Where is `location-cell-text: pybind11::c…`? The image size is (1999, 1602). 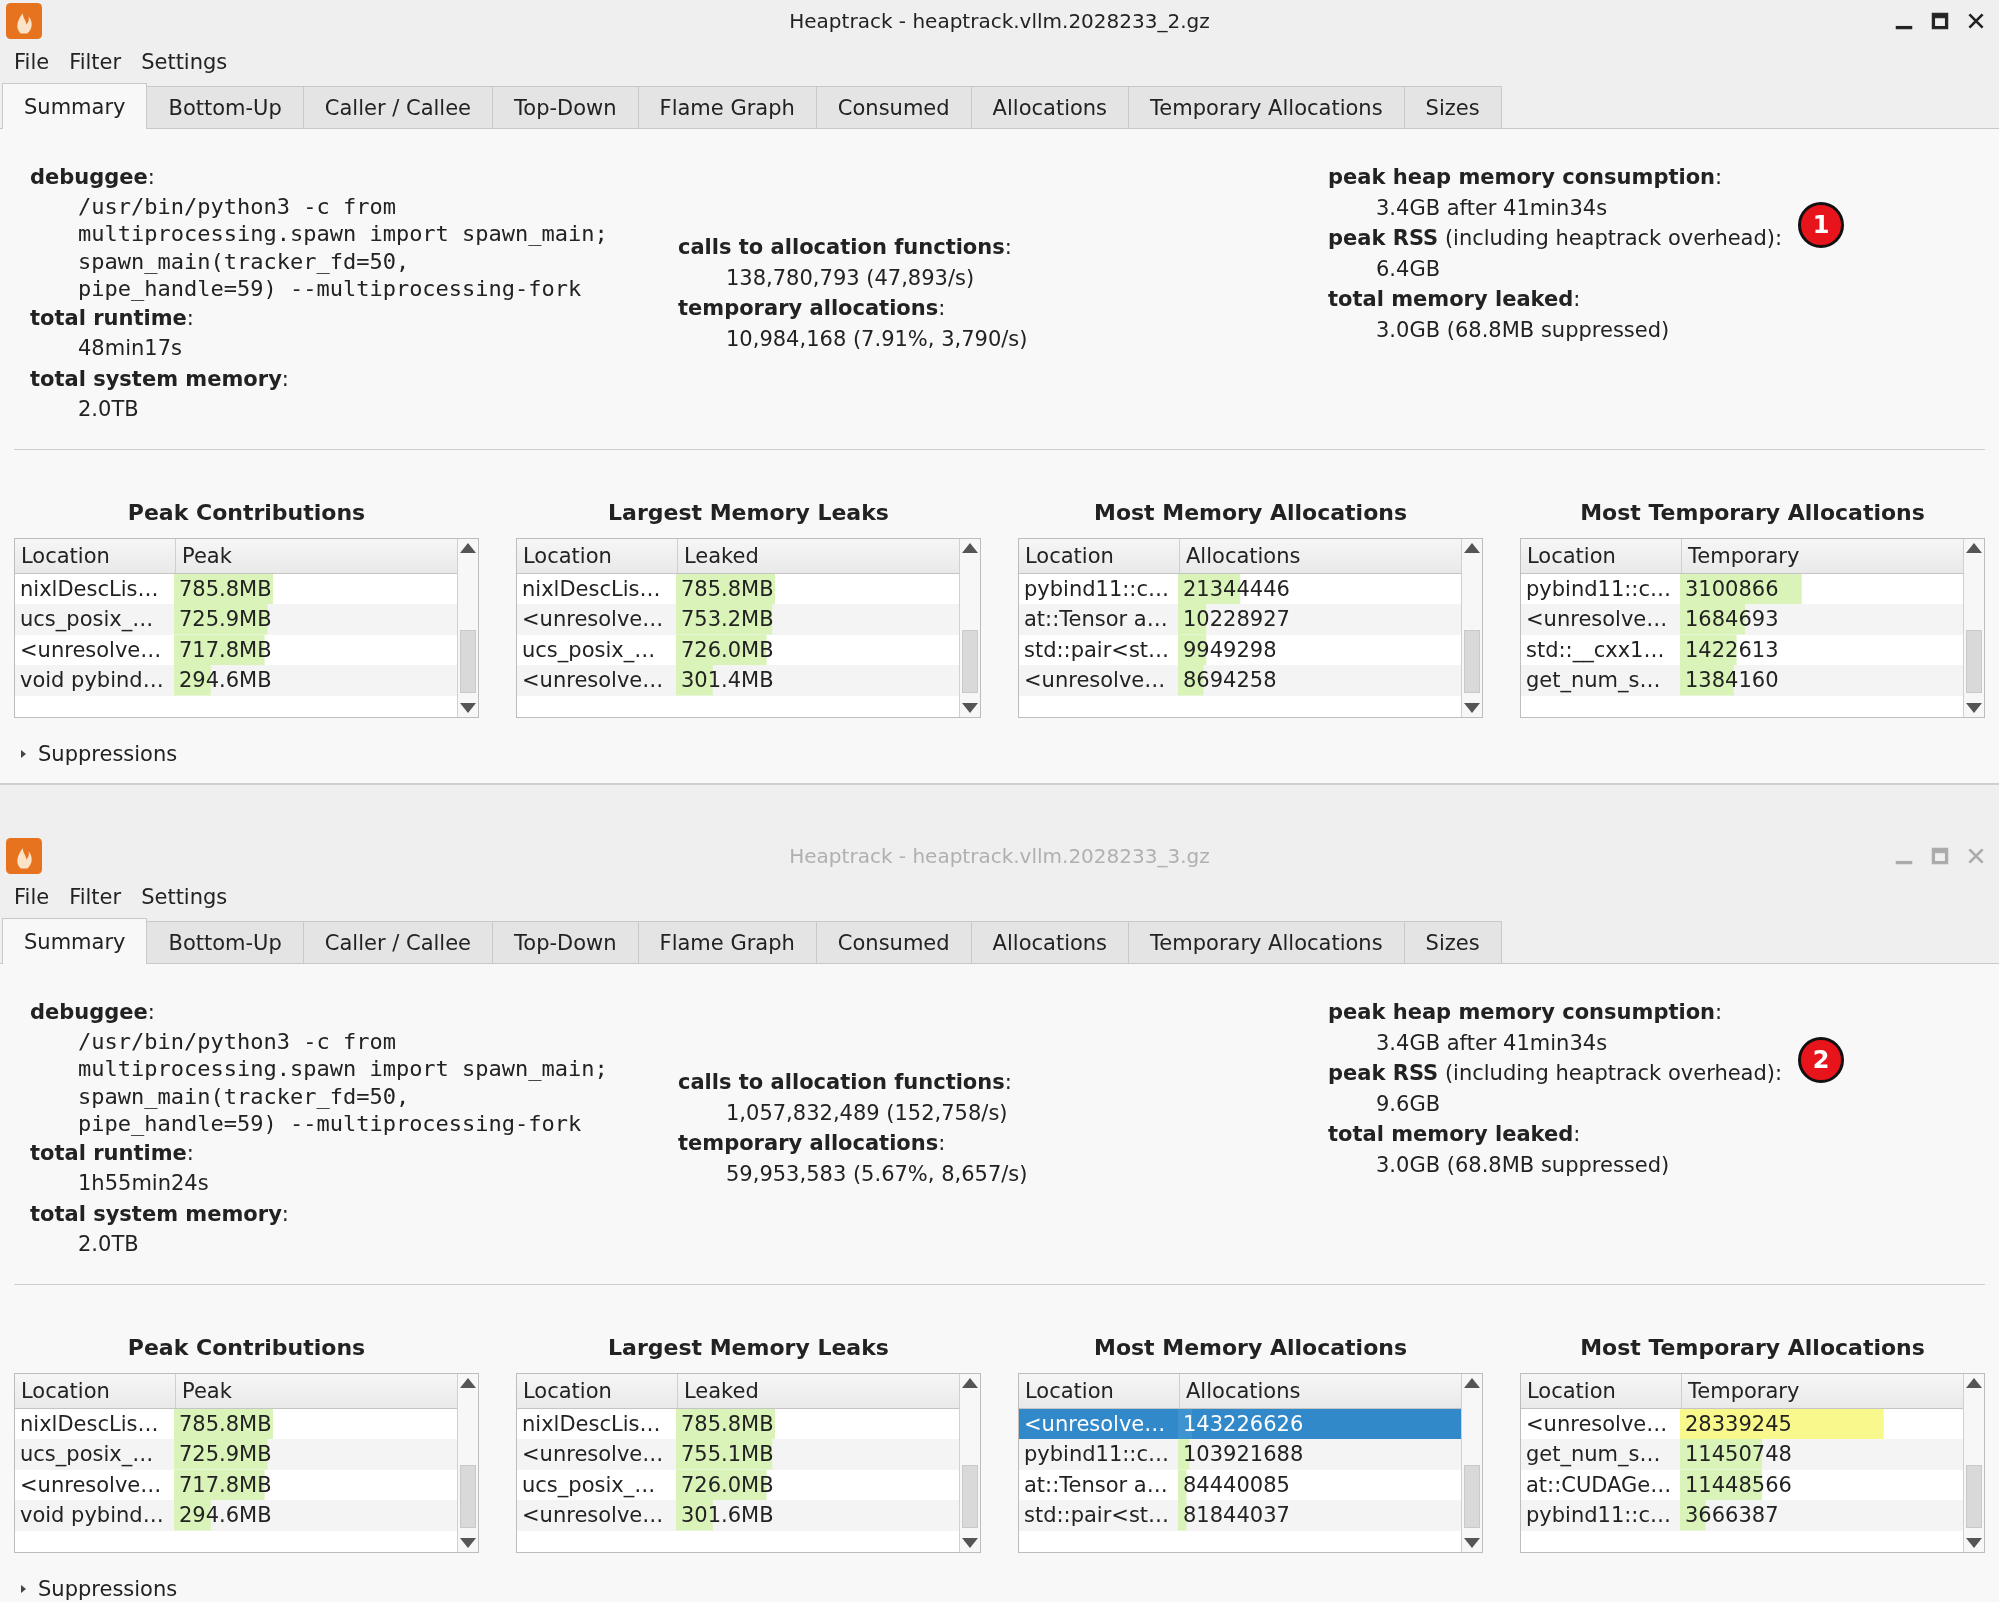
location-cell-text: pybind11::c… is located at coordinates (1096, 1454).